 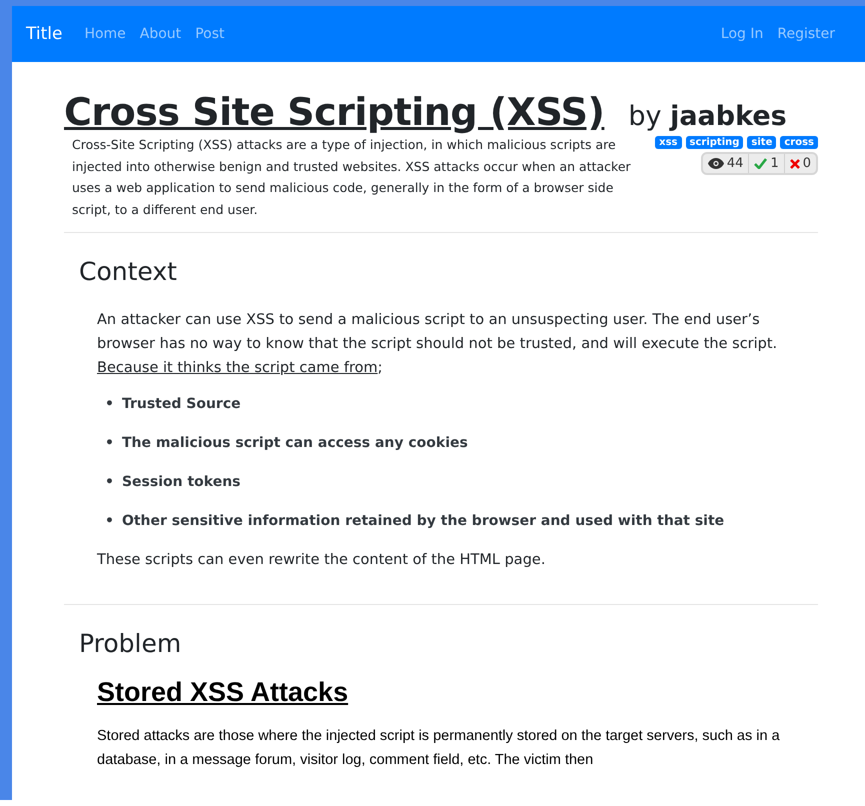 I want to click on cross-icon, so click(x=795, y=163).